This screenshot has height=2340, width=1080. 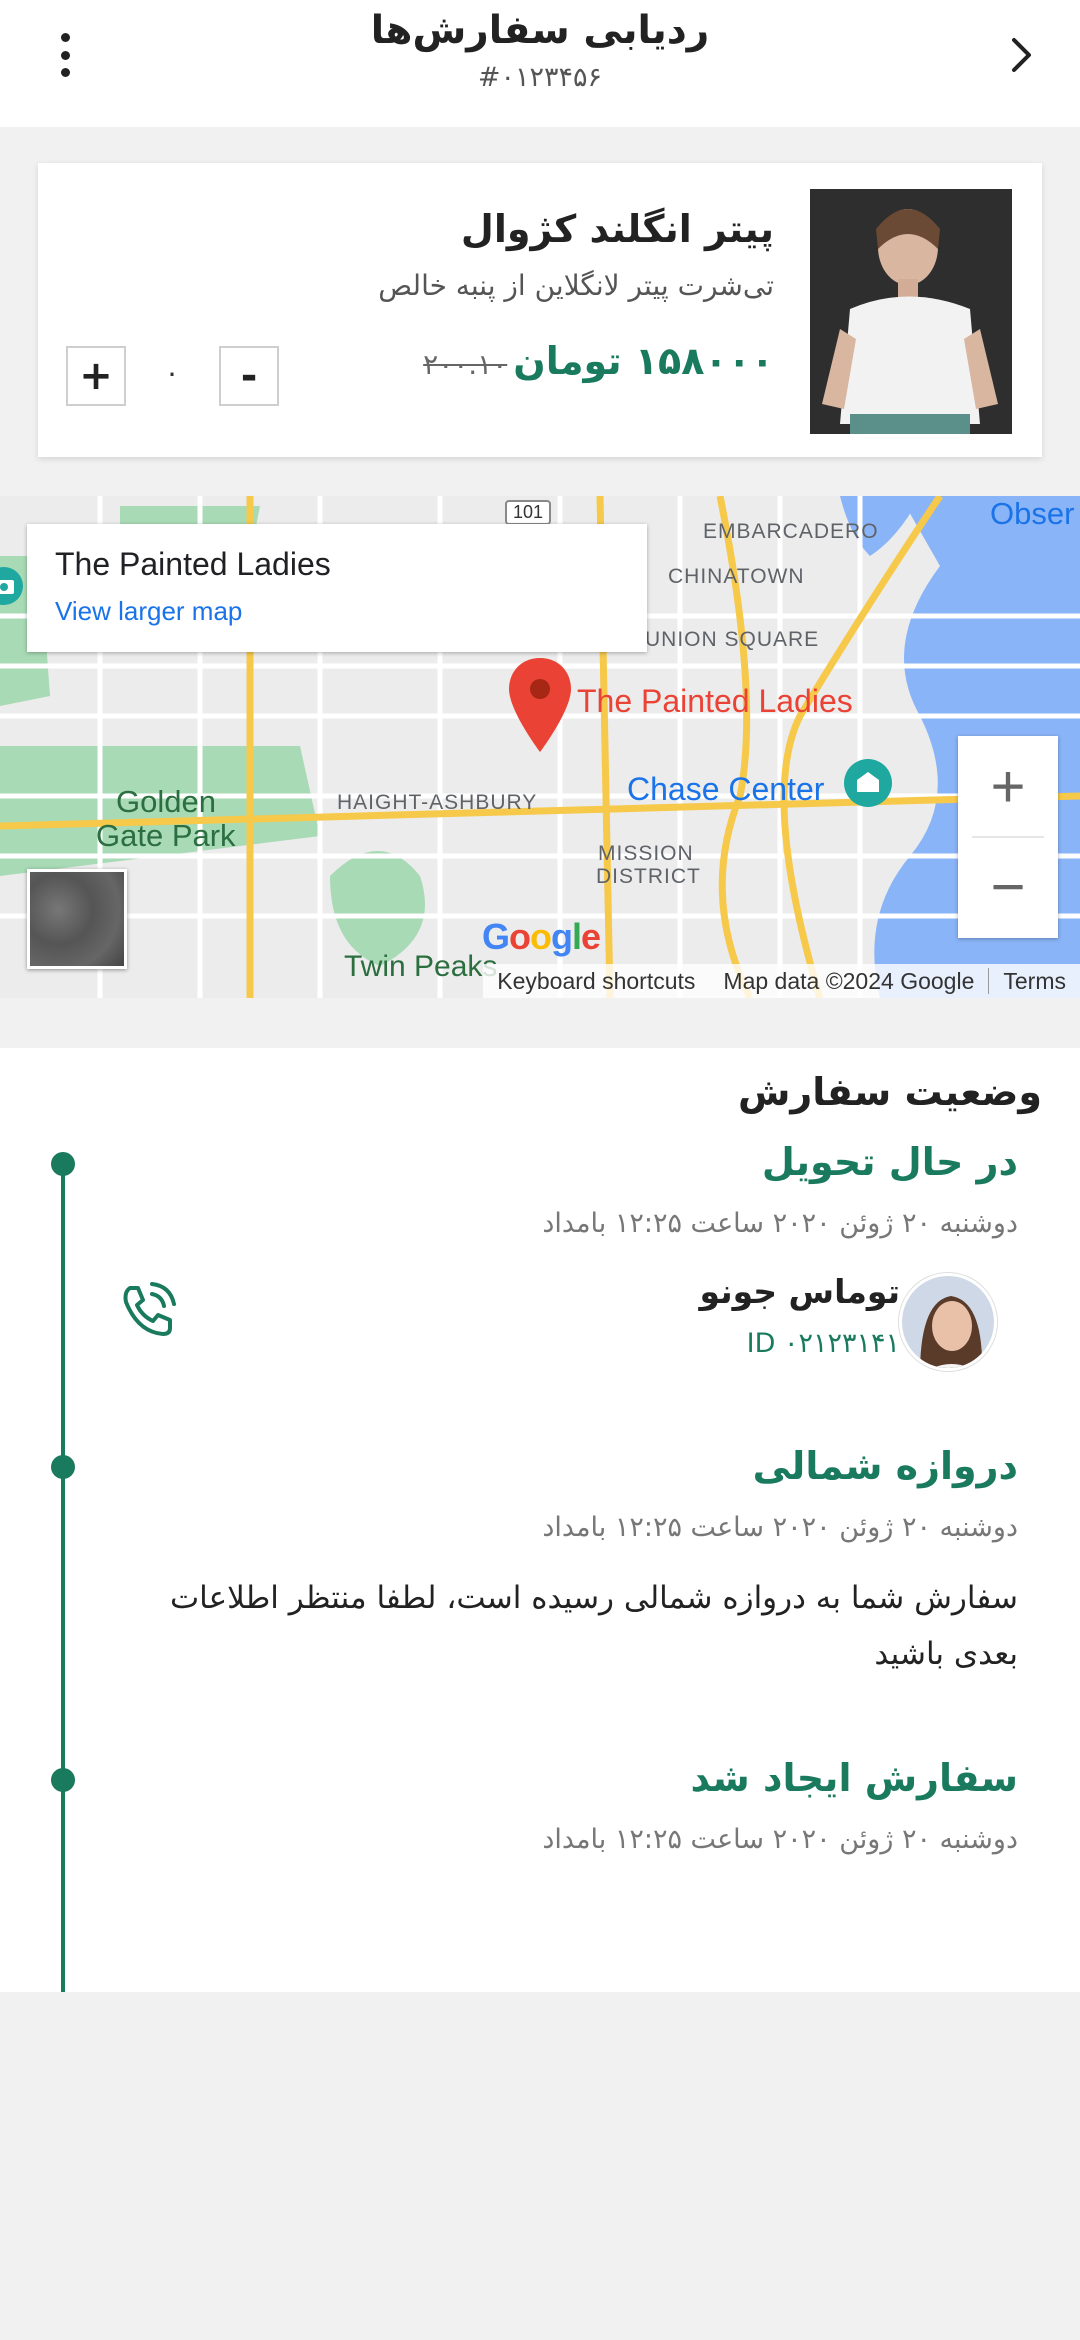 I want to click on map-place-card: The Painted Ladies View larger map, so click(x=337, y=588).